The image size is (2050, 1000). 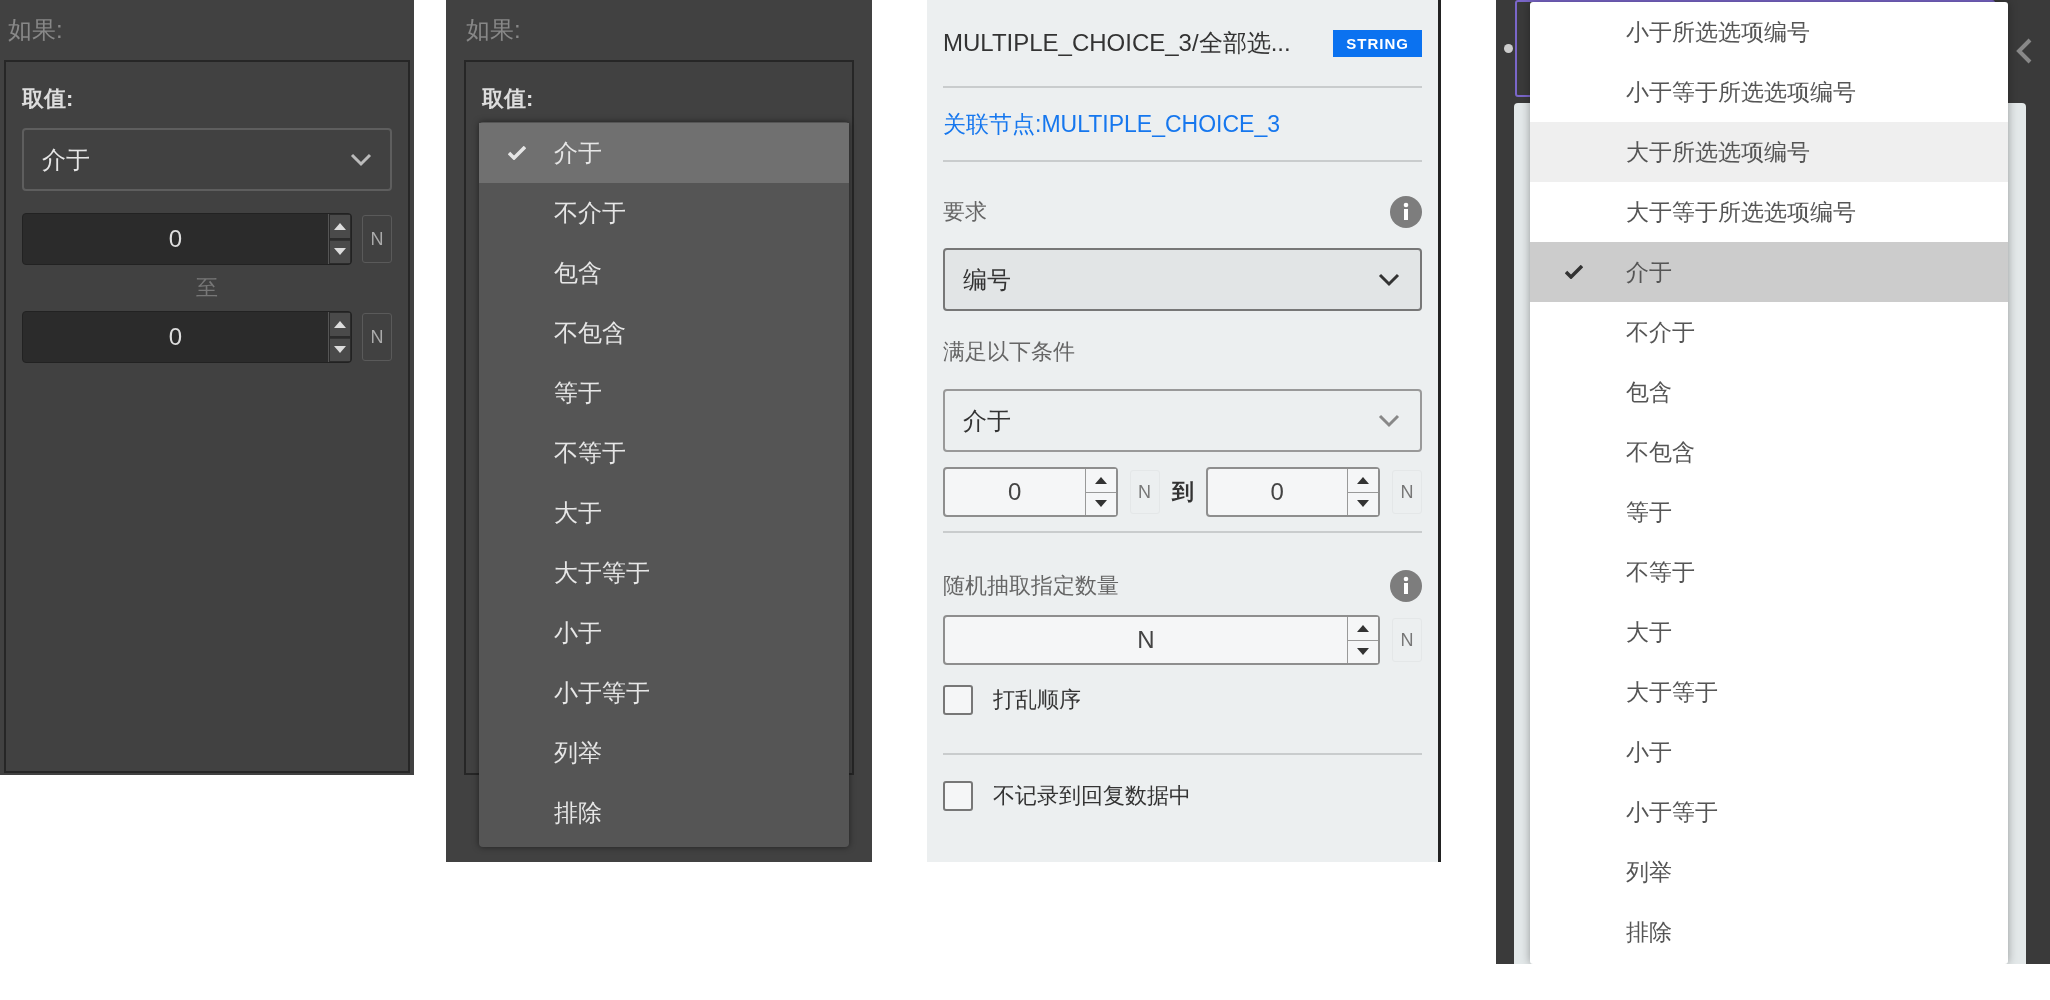 What do you see at coordinates (1009, 352) in the screenshot?
I see `field-label: 满足以下条件` at bounding box center [1009, 352].